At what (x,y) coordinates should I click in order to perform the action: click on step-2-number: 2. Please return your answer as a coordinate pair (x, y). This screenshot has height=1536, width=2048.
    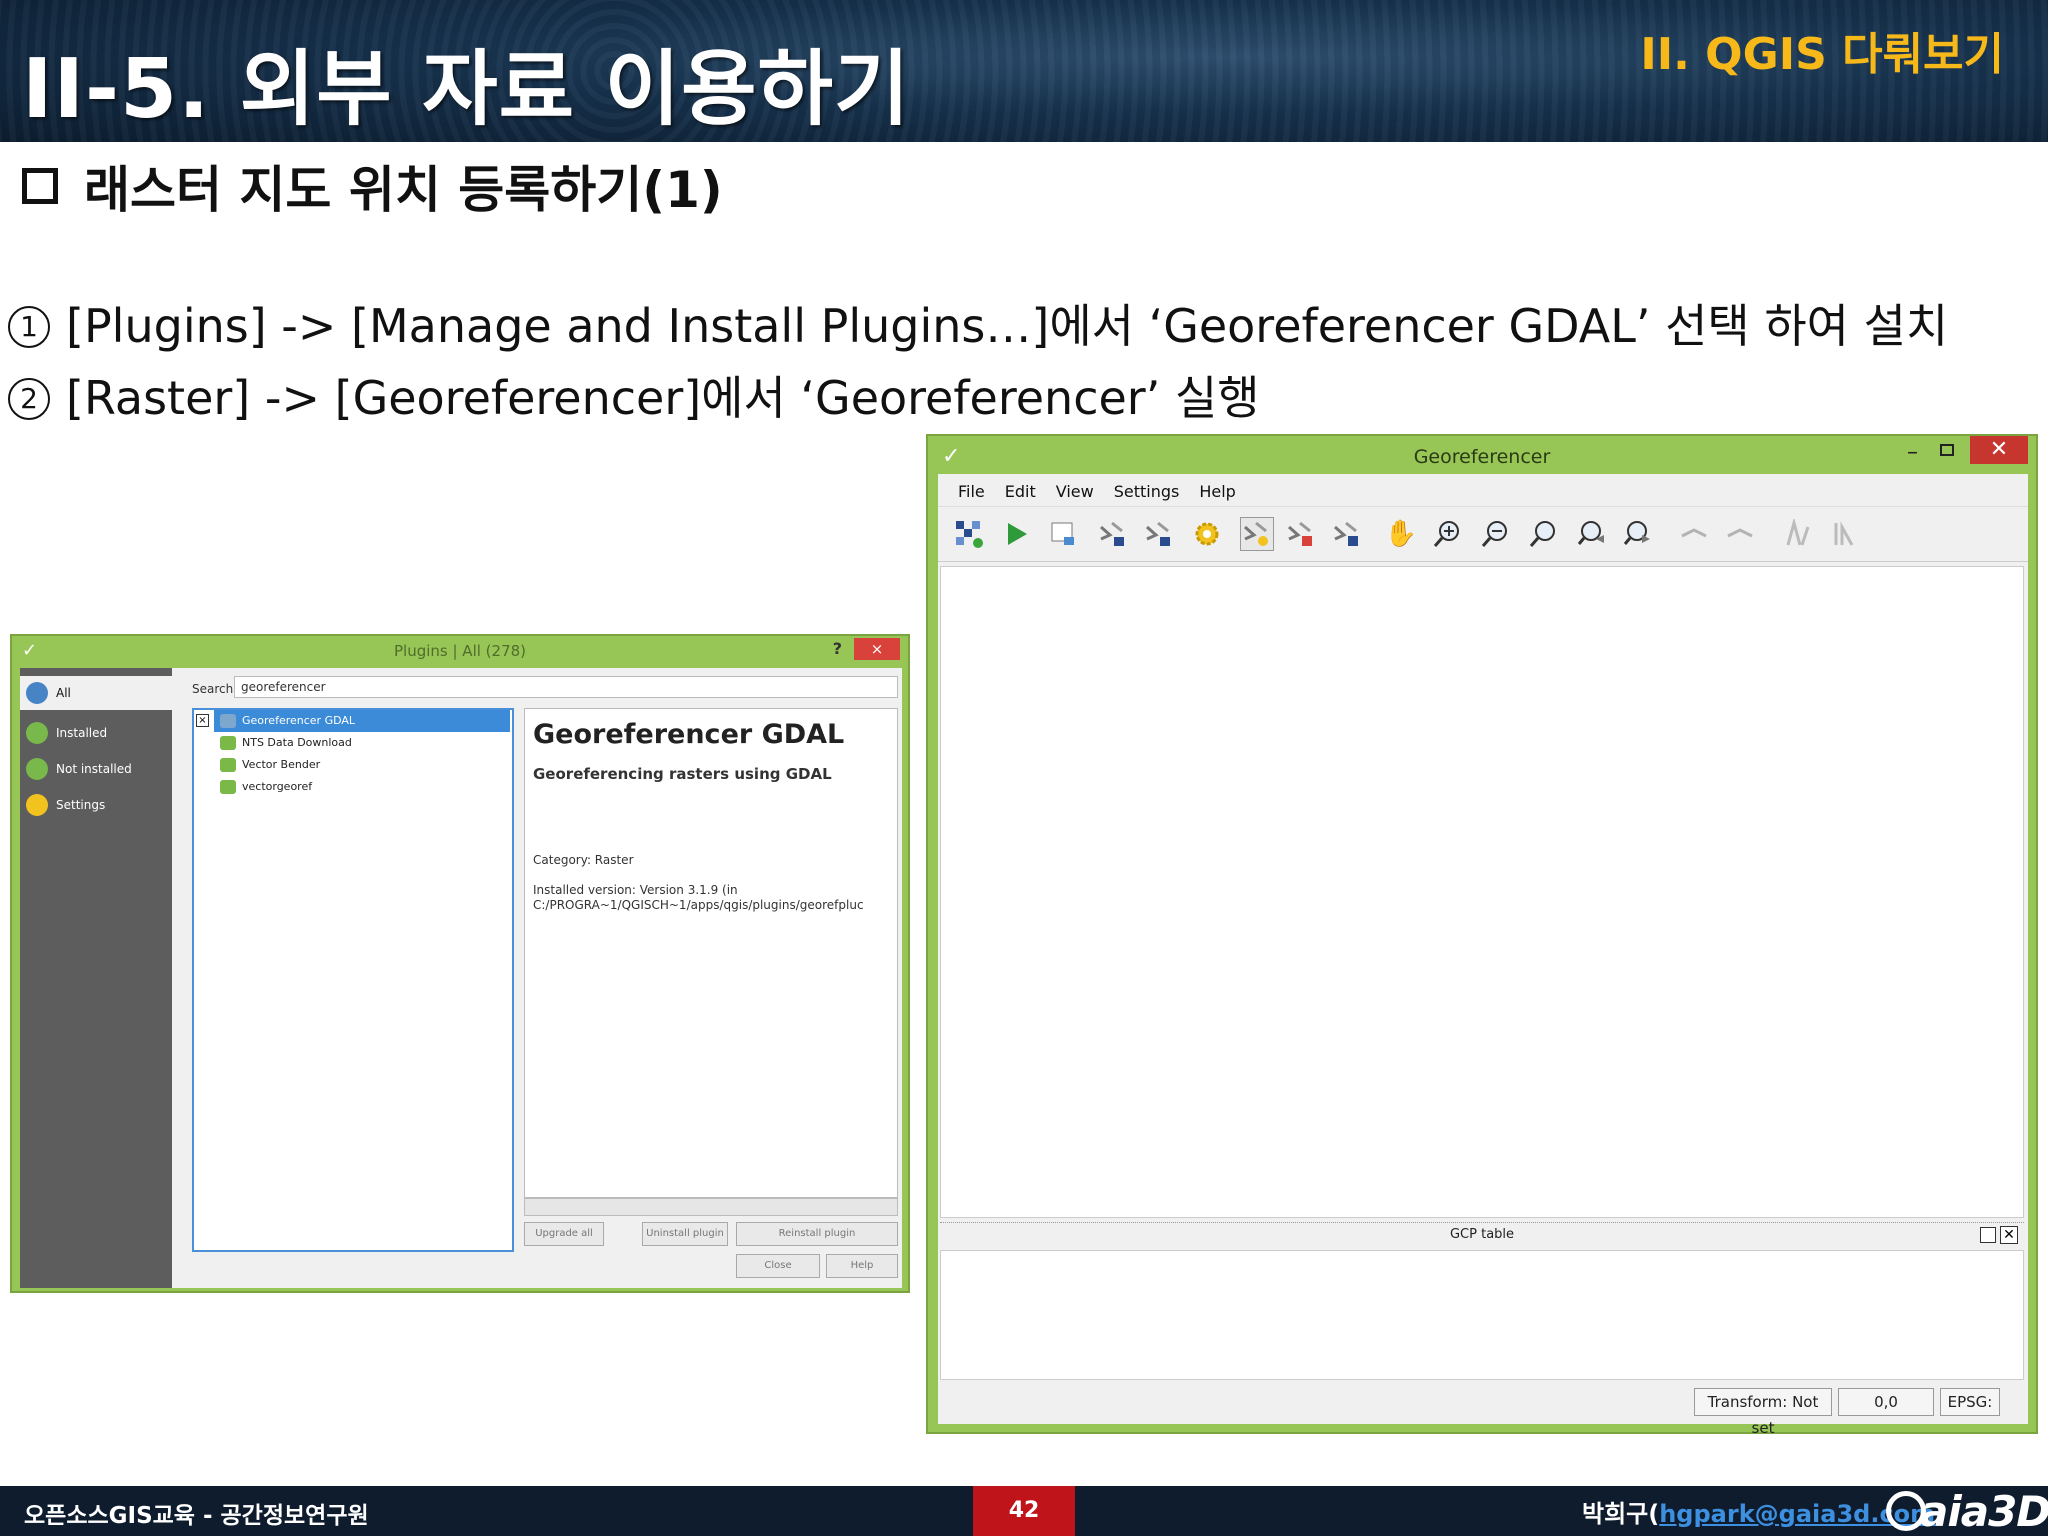
    Looking at the image, I should click on (29, 399).